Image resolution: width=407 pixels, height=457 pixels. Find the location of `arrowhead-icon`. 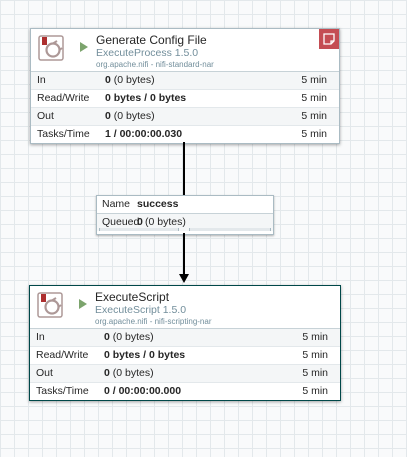

arrowhead-icon is located at coordinates (184, 278).